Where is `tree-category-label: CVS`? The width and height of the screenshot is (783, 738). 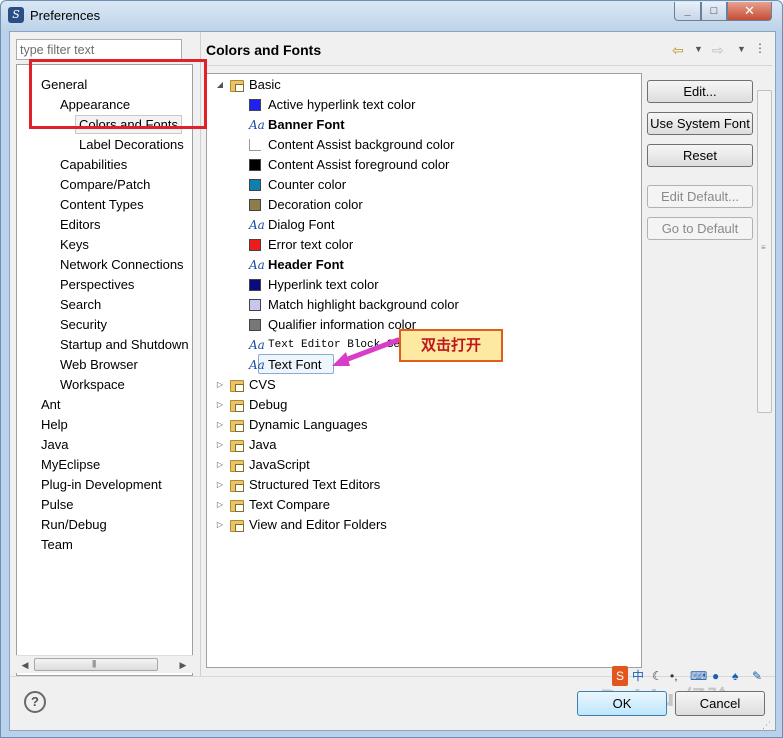
tree-category-label: CVS is located at coordinates (262, 384).